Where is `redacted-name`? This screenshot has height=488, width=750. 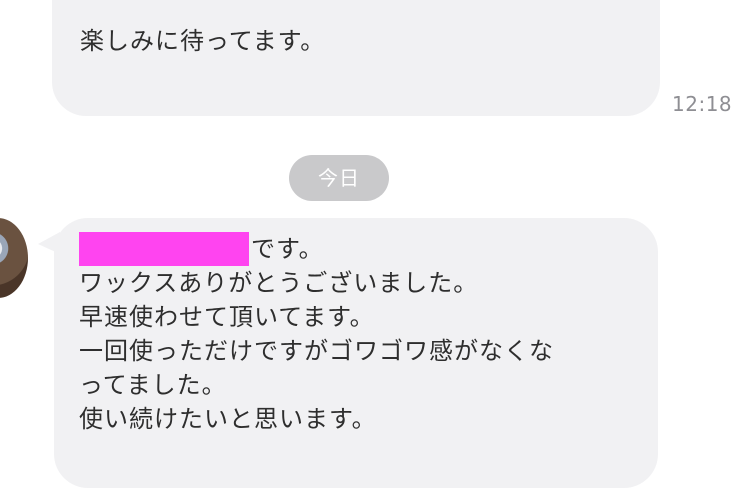 redacted-name is located at coordinates (164, 249).